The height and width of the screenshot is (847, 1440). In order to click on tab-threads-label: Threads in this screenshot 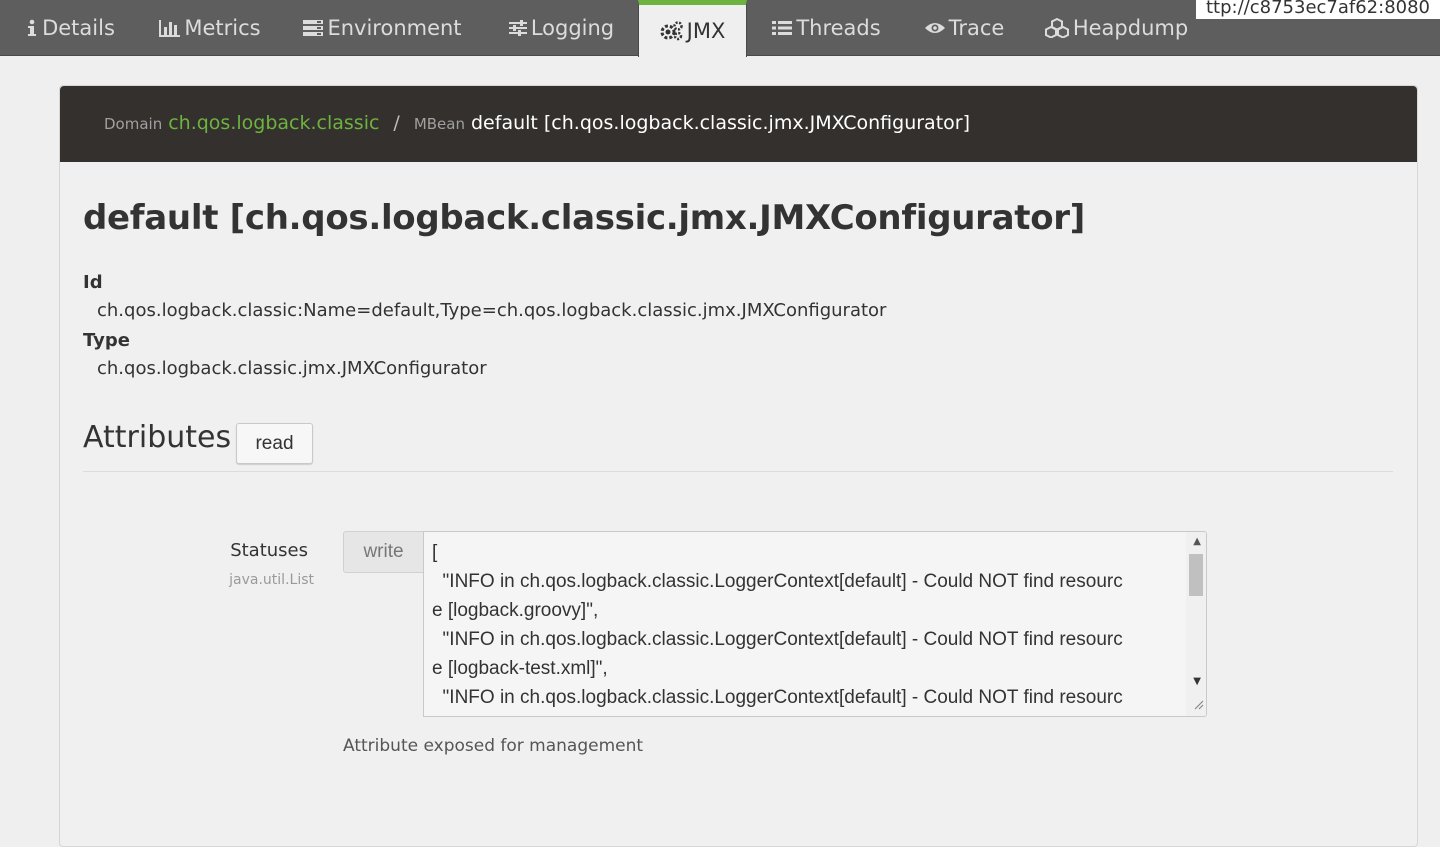, I will do `click(838, 27)`.